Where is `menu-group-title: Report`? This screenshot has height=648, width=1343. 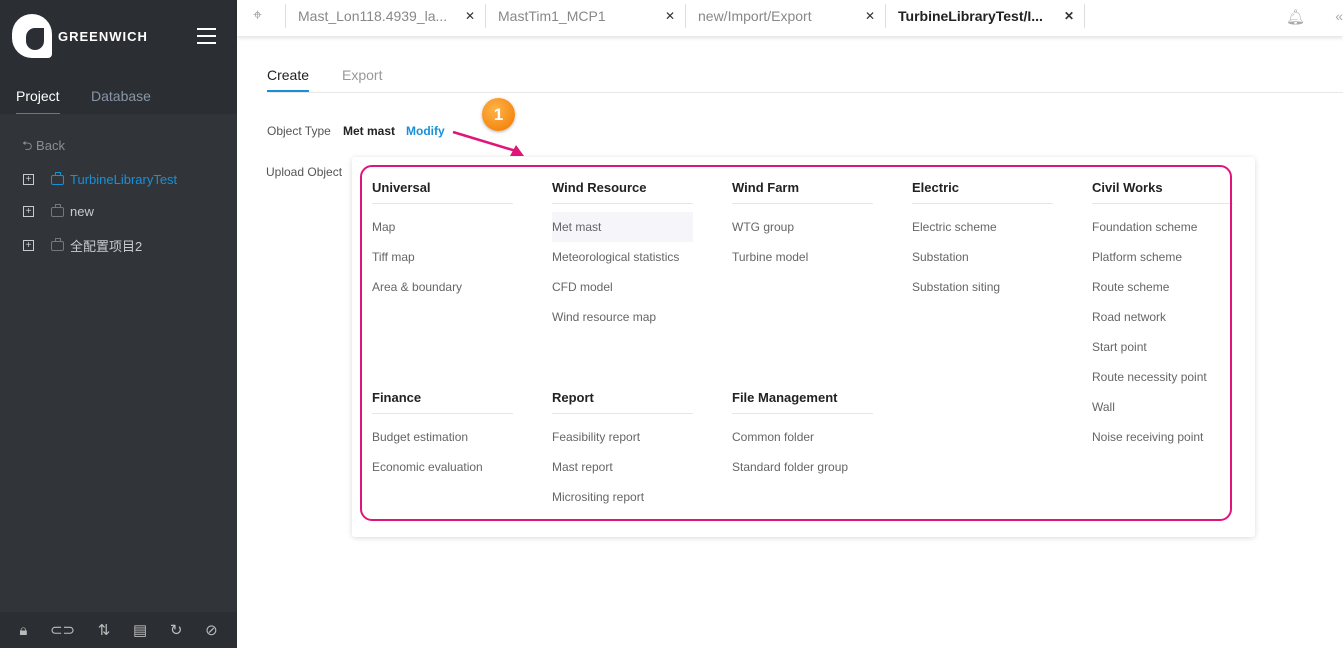 menu-group-title: Report is located at coordinates (622, 395).